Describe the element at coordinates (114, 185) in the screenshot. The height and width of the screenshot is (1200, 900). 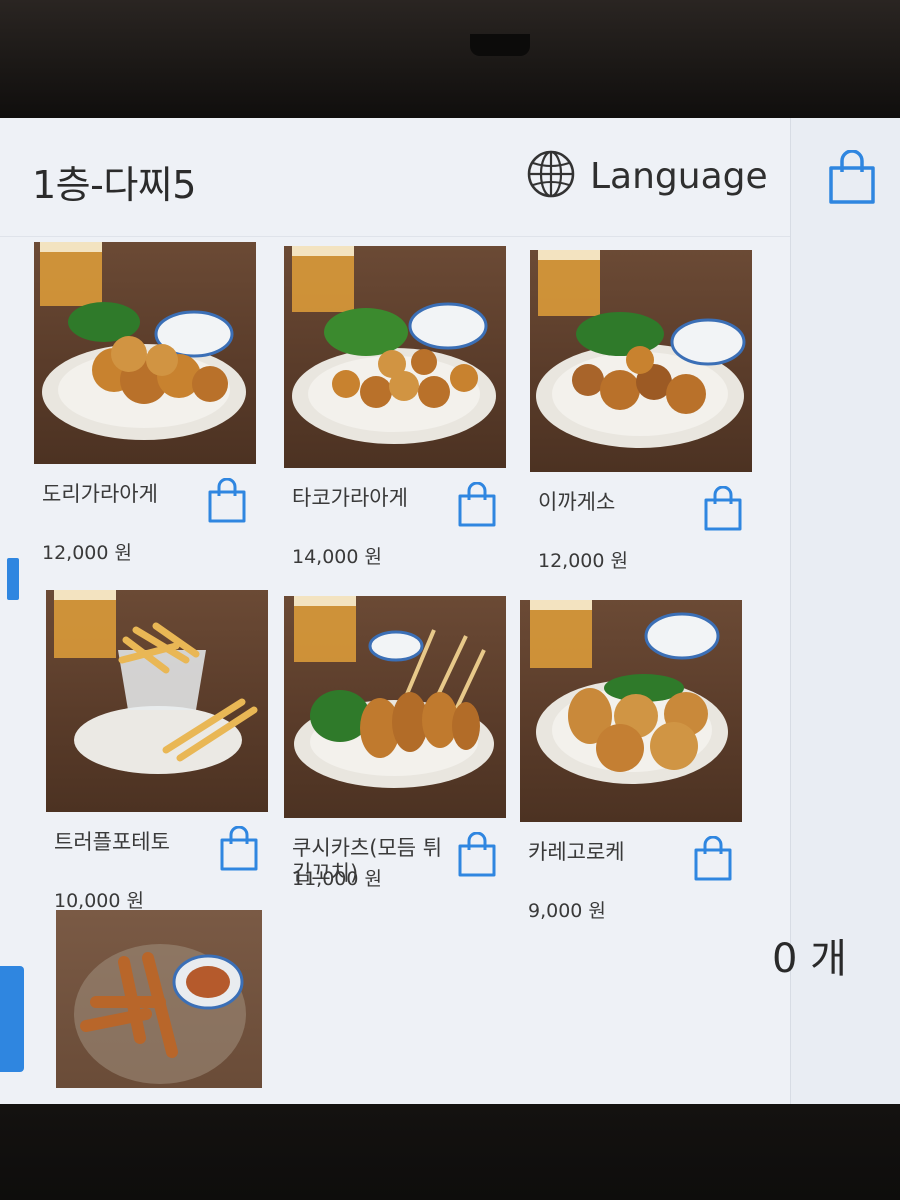
I see `table-name: 1층-다찌5` at that location.